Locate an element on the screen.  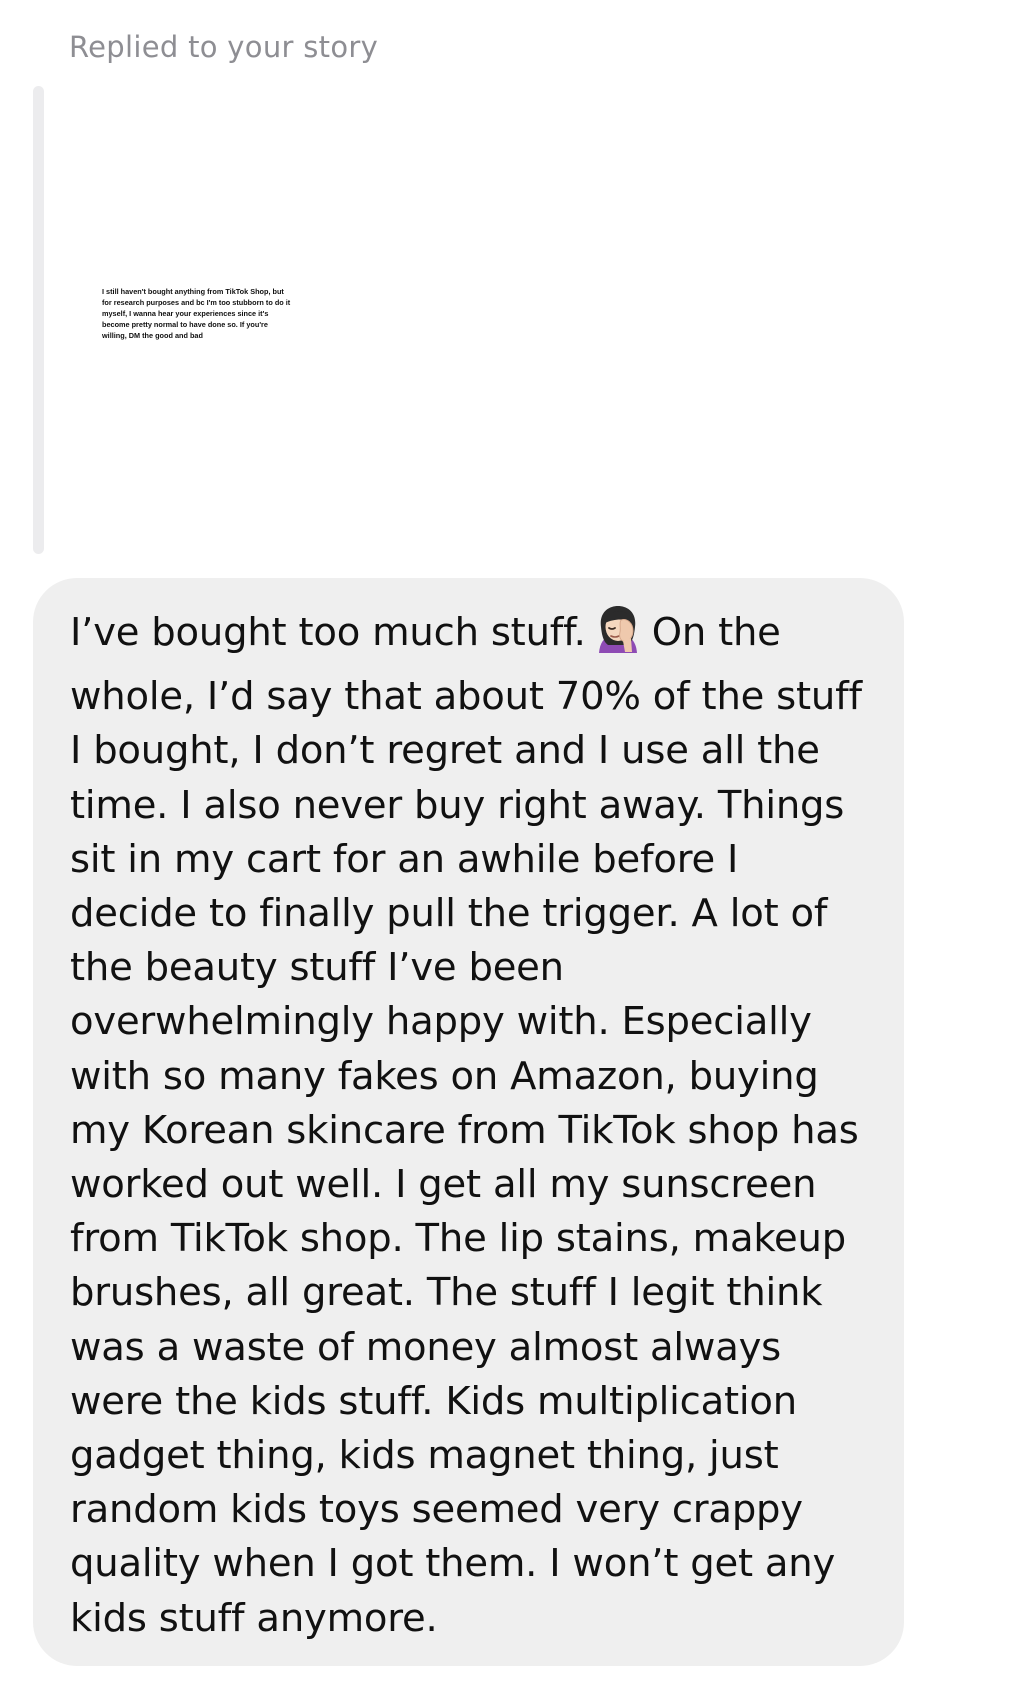
woman-facepalming-icon is located at coordinates (618, 636).